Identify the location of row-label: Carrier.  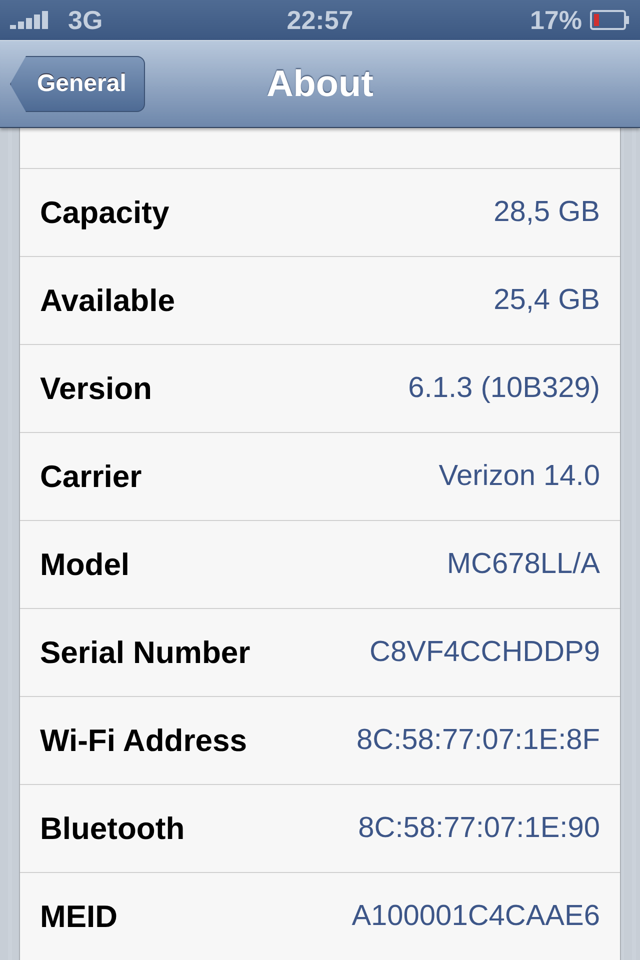
(91, 476).